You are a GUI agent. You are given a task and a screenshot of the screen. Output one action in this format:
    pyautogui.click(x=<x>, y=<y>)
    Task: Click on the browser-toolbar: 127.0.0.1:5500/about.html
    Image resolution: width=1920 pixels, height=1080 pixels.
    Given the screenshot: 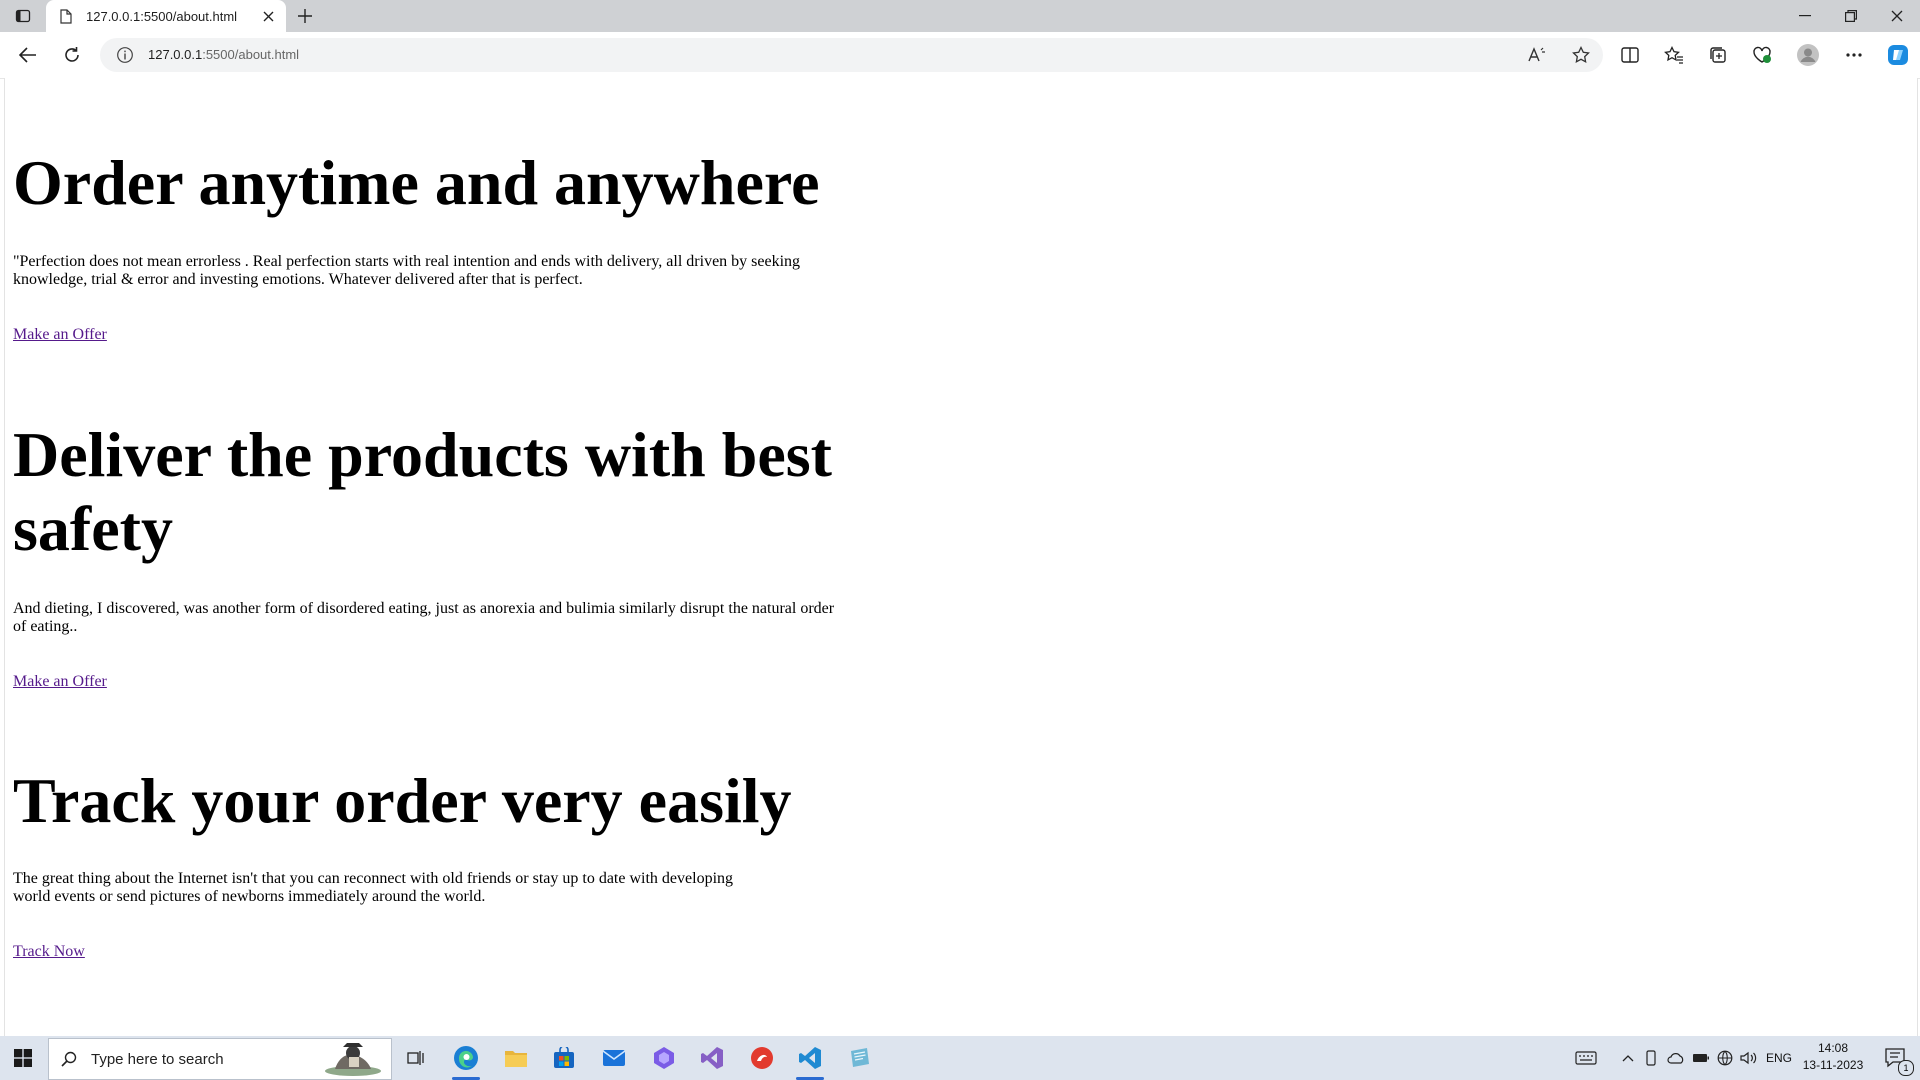 What is the action you would take?
    pyautogui.click(x=960, y=55)
    